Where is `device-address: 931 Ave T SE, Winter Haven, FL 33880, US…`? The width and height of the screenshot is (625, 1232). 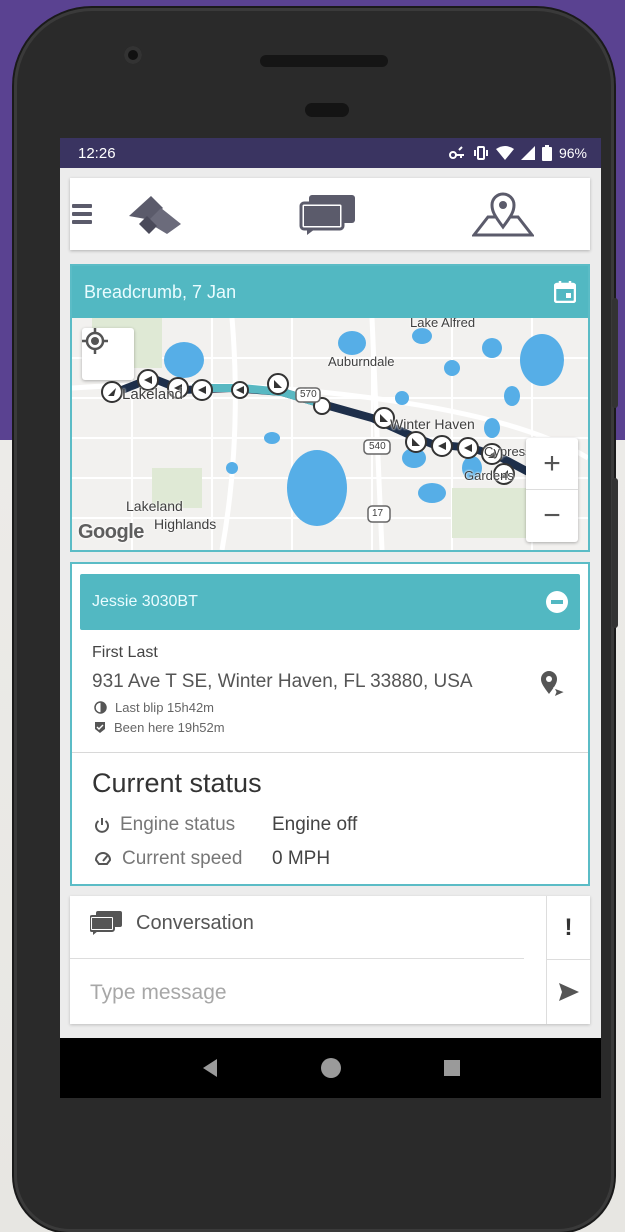
device-address: 931 Ave T SE, Winter Haven, FL 33880, US… is located at coordinates (282, 681).